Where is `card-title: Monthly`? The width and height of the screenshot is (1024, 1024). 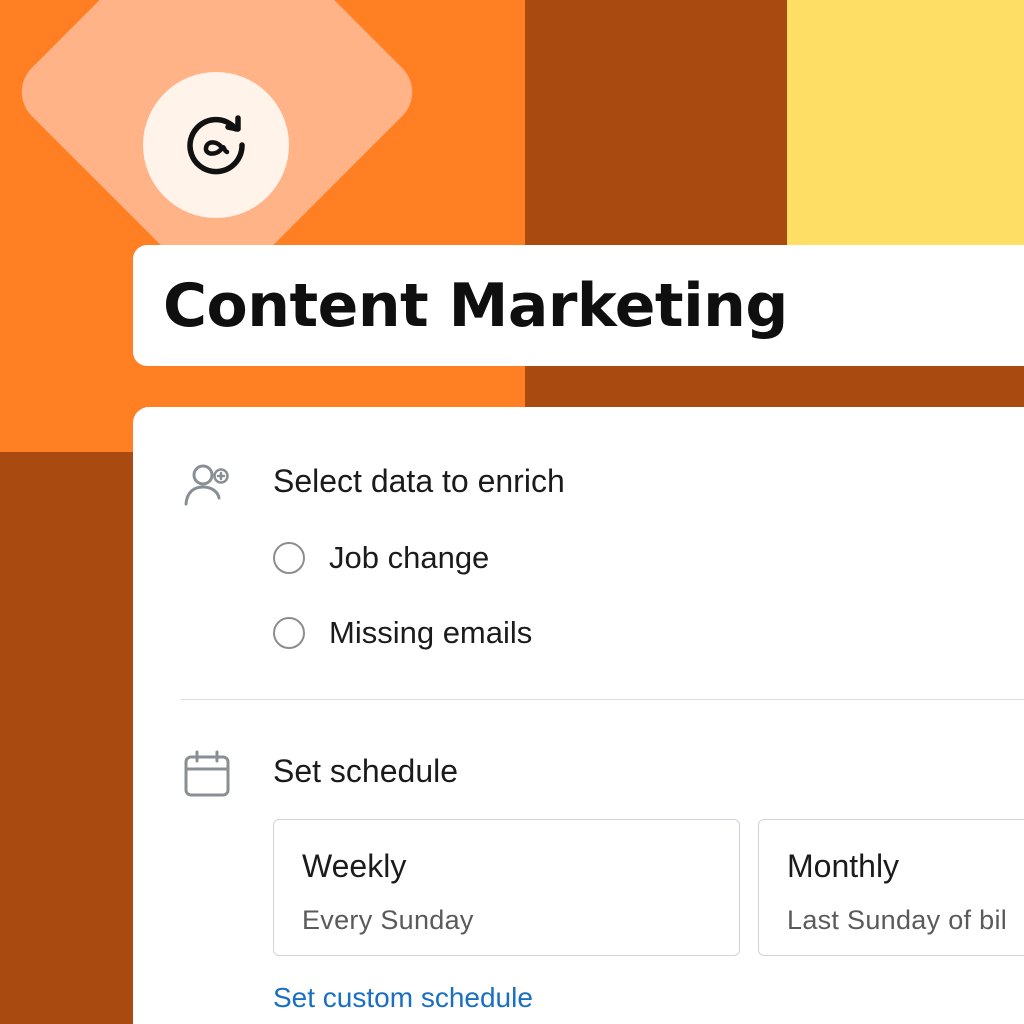 card-title: Monthly is located at coordinates (843, 866).